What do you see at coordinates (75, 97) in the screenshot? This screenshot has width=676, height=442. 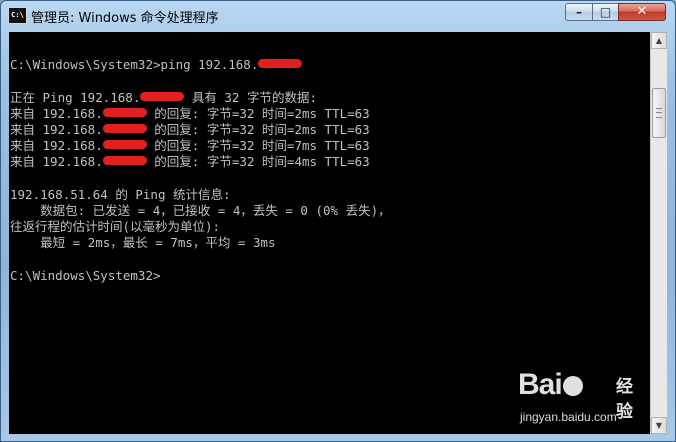 I see `ping-intro-prefix: 正在 Ping 192.168.` at bounding box center [75, 97].